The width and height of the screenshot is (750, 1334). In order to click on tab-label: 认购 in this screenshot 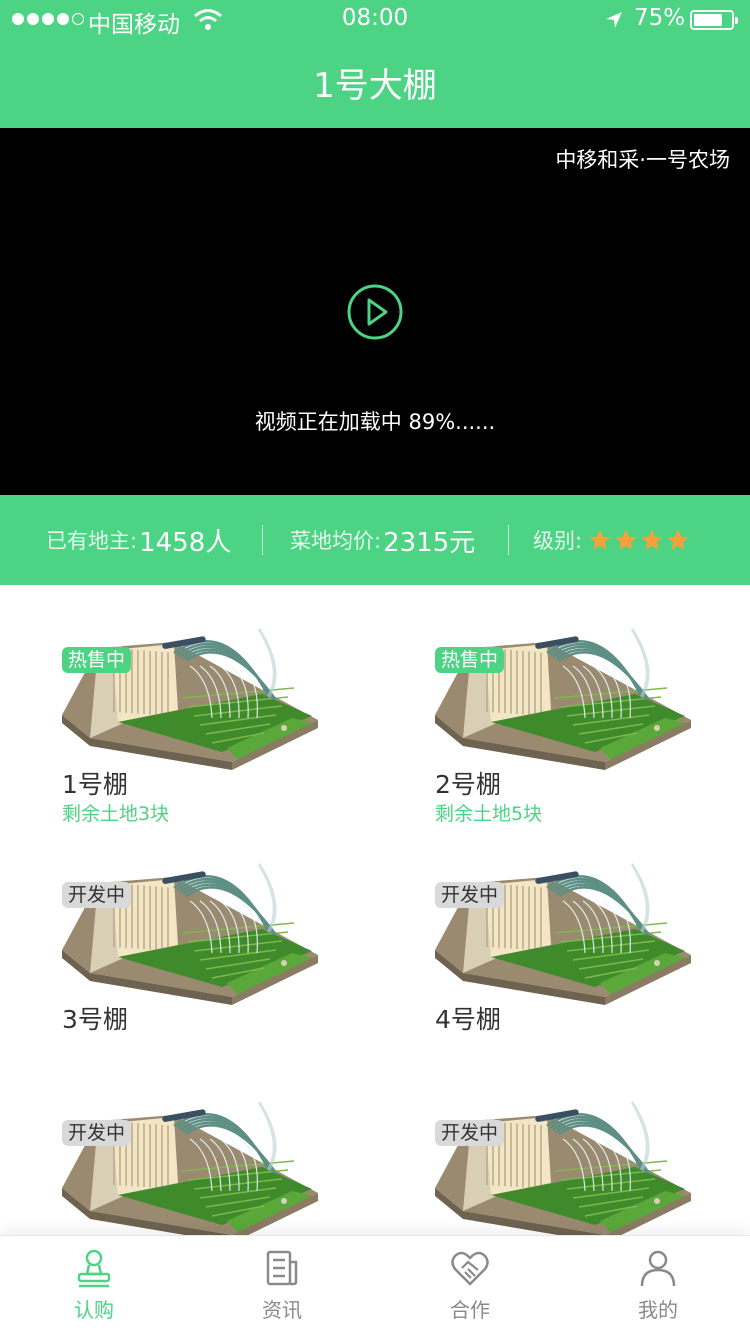, I will do `click(94, 1310)`.